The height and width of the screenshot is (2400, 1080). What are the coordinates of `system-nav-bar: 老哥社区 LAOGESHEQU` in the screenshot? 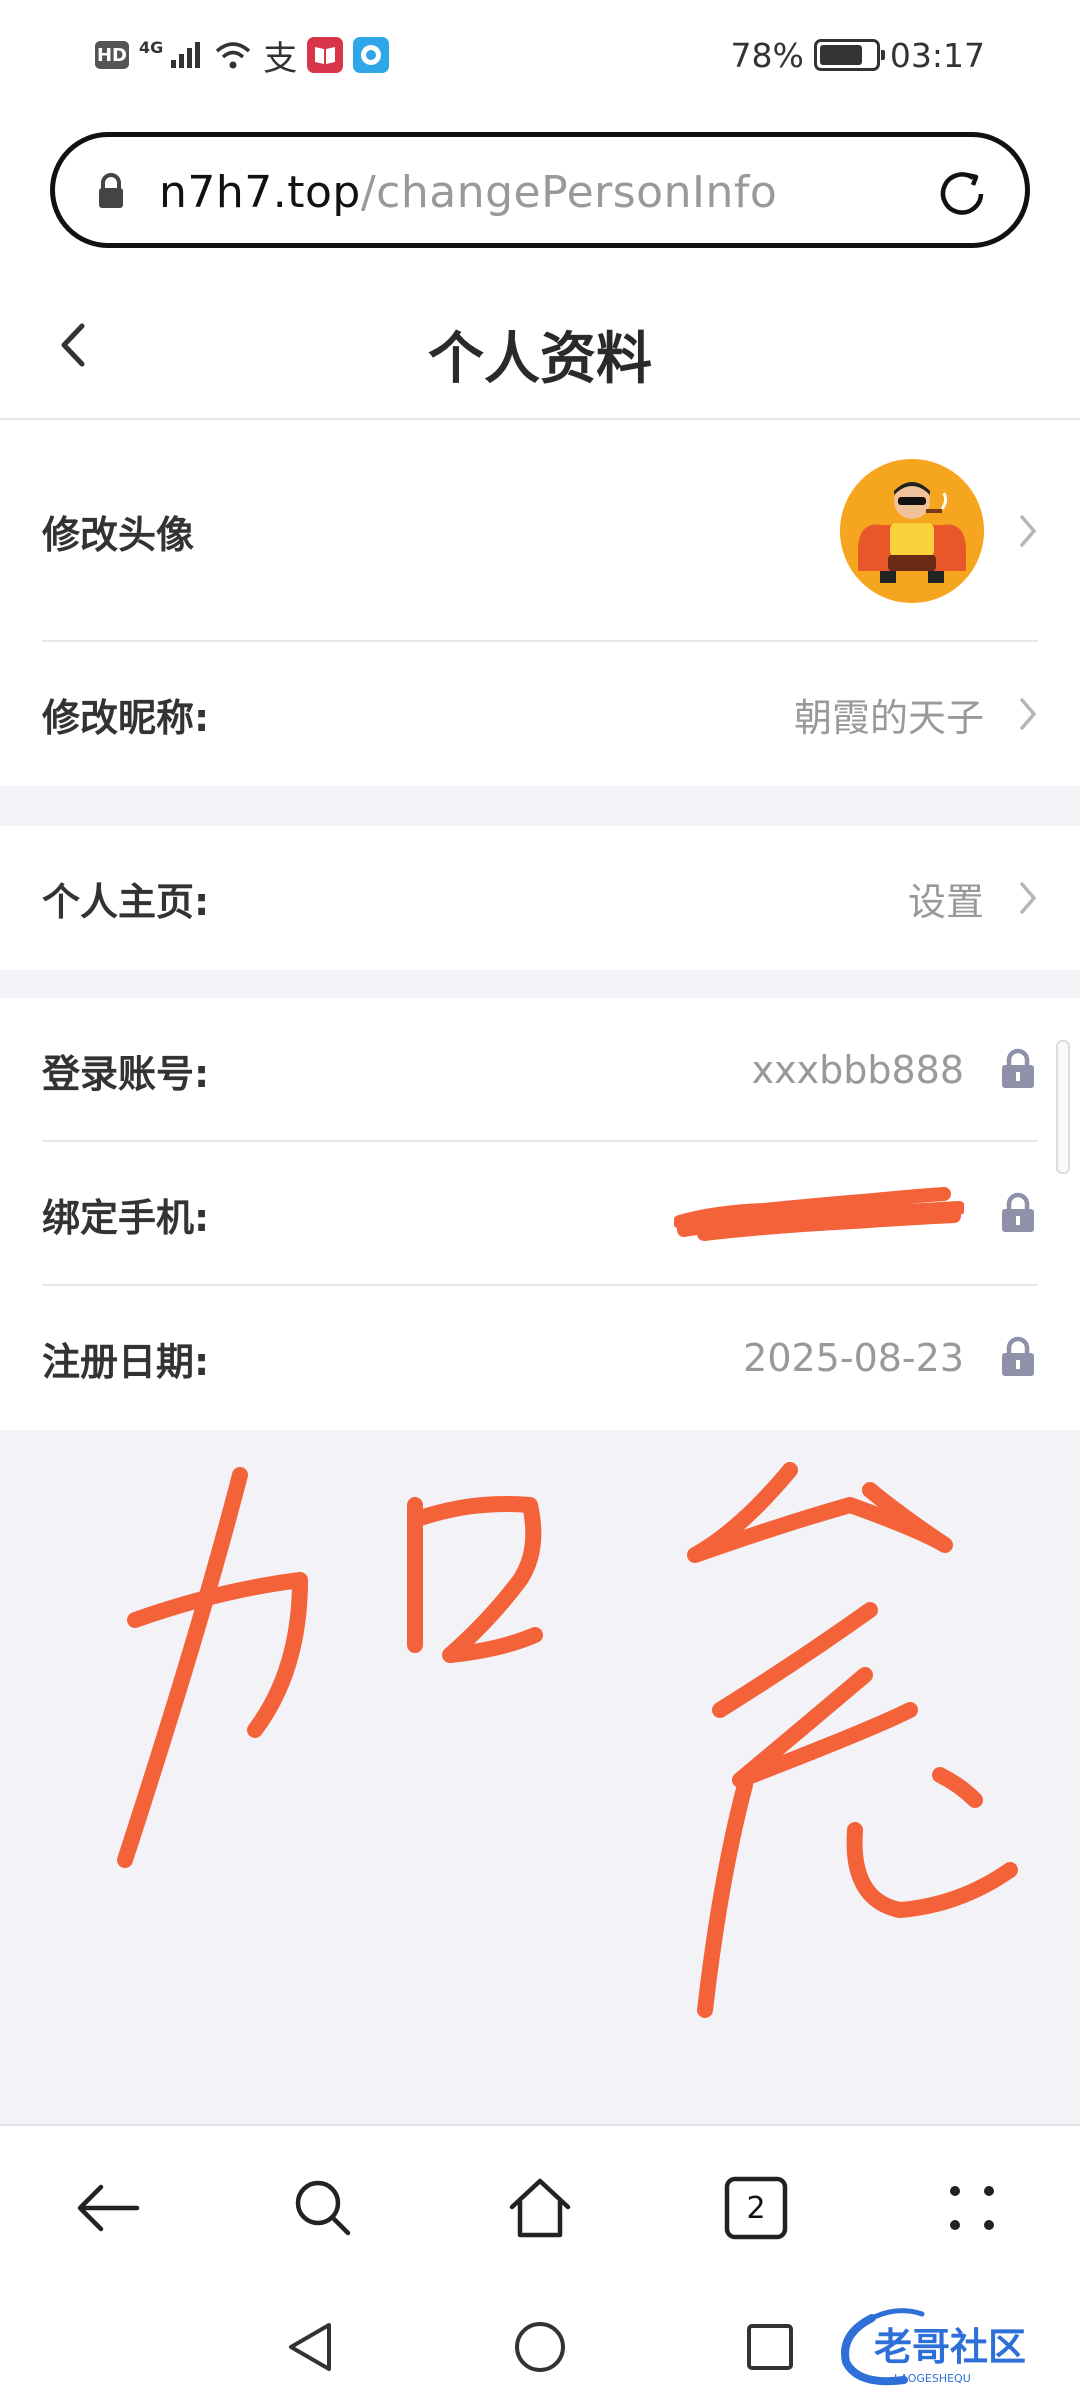 It's located at (540, 2344).